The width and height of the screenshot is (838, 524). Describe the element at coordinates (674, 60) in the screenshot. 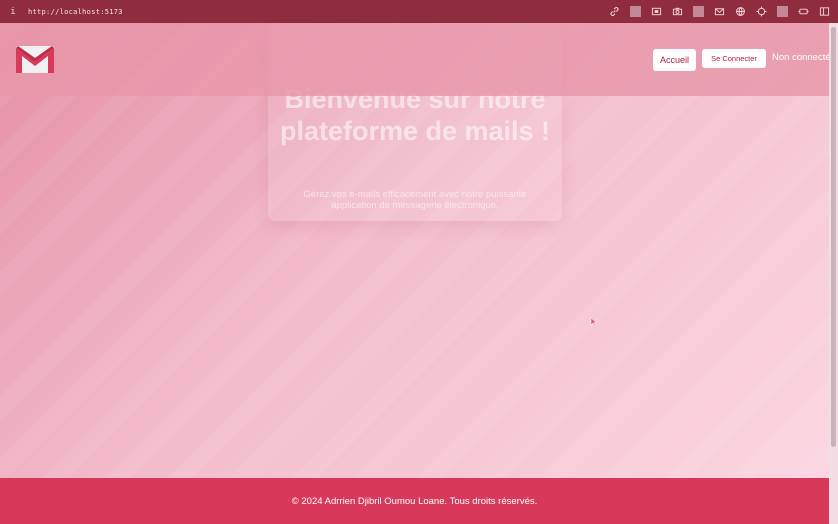

I see `nav-home-button: Accueil` at that location.